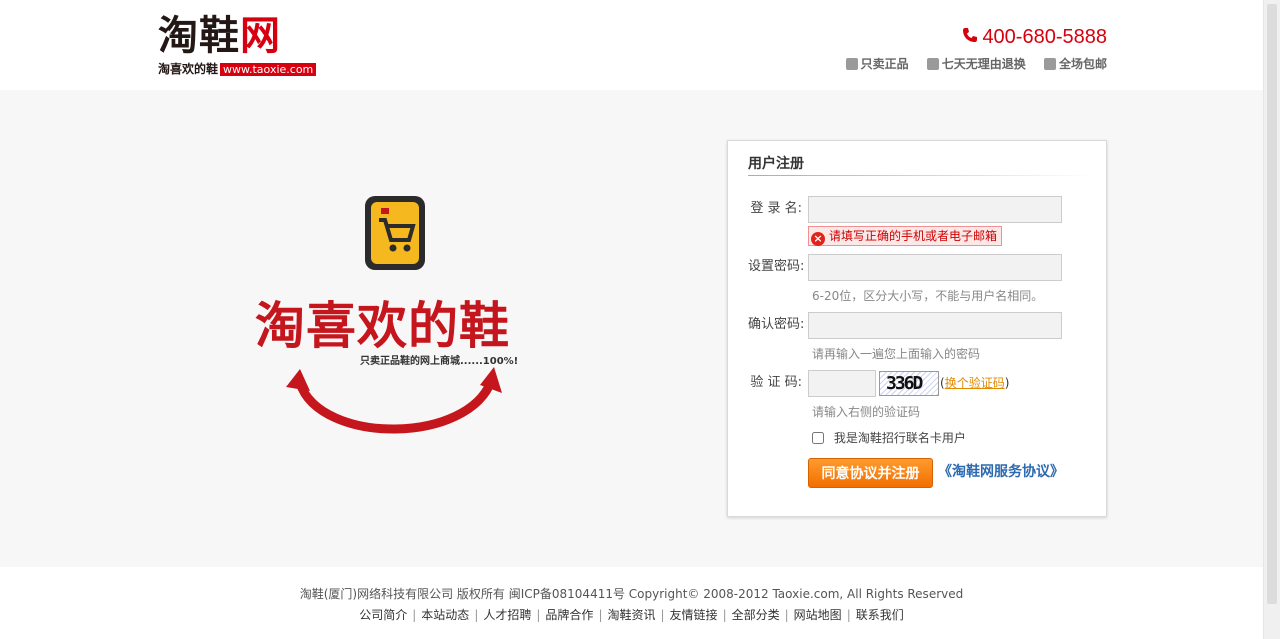 The height and width of the screenshot is (639, 1280). Describe the element at coordinates (1049, 64) in the screenshot. I see `truck-icon` at that location.